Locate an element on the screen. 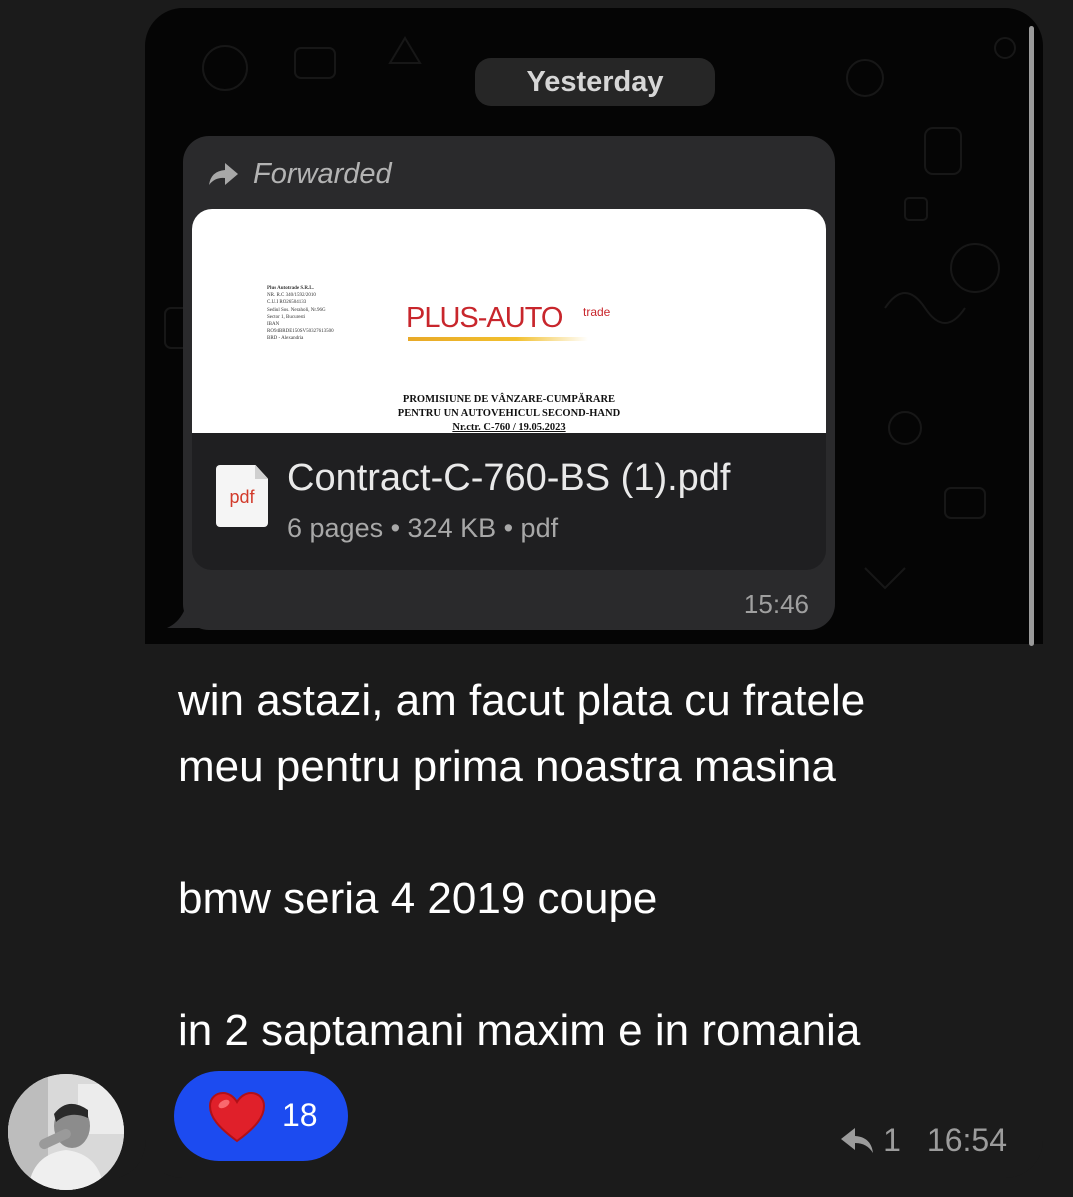  reply-icon is located at coordinates (857, 1140).